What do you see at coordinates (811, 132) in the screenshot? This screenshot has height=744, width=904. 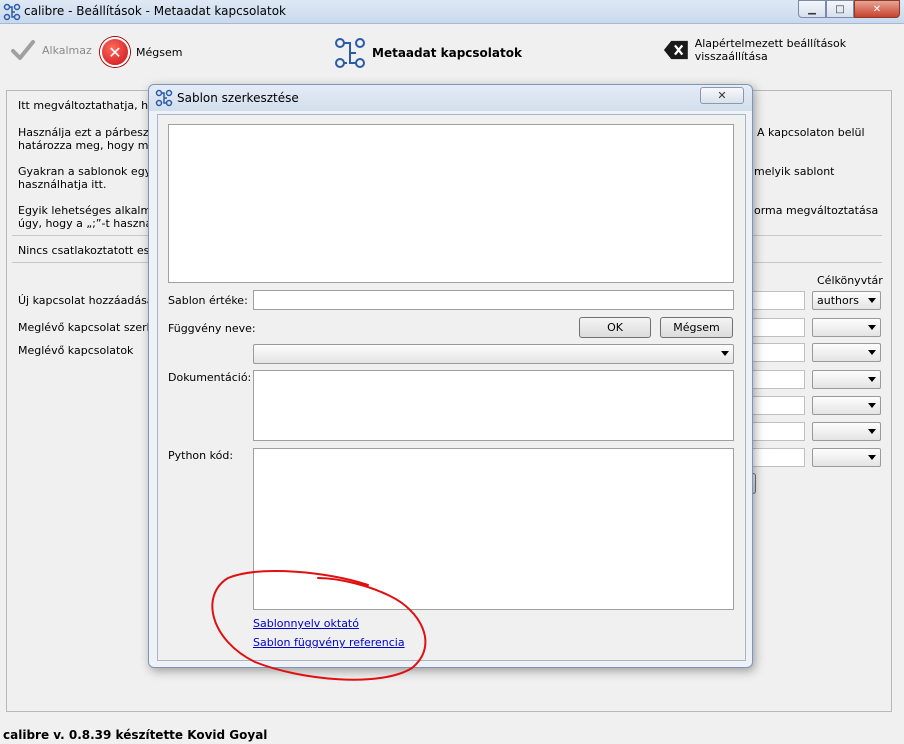 I see `usage-text-right: A kapcsolaton belül` at bounding box center [811, 132].